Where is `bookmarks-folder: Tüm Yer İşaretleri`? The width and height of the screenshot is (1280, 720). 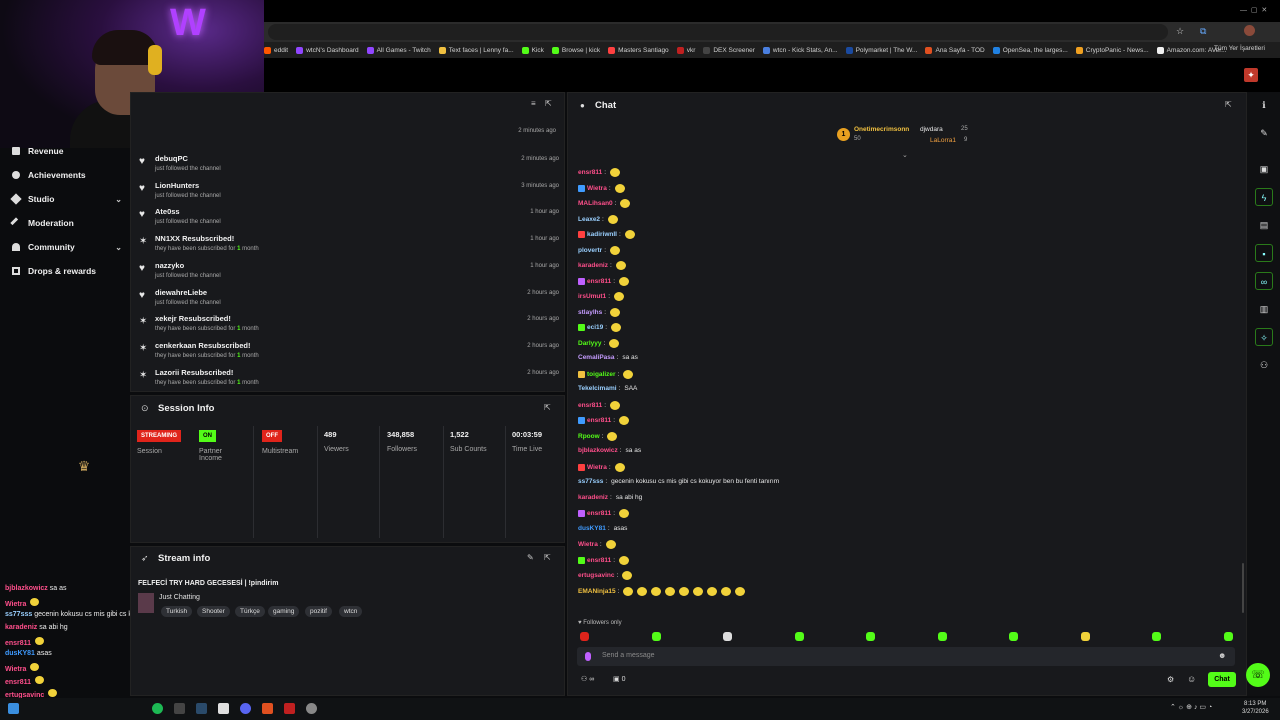
bookmarks-folder: Tüm Yer İşaretleri is located at coordinates (1239, 48).